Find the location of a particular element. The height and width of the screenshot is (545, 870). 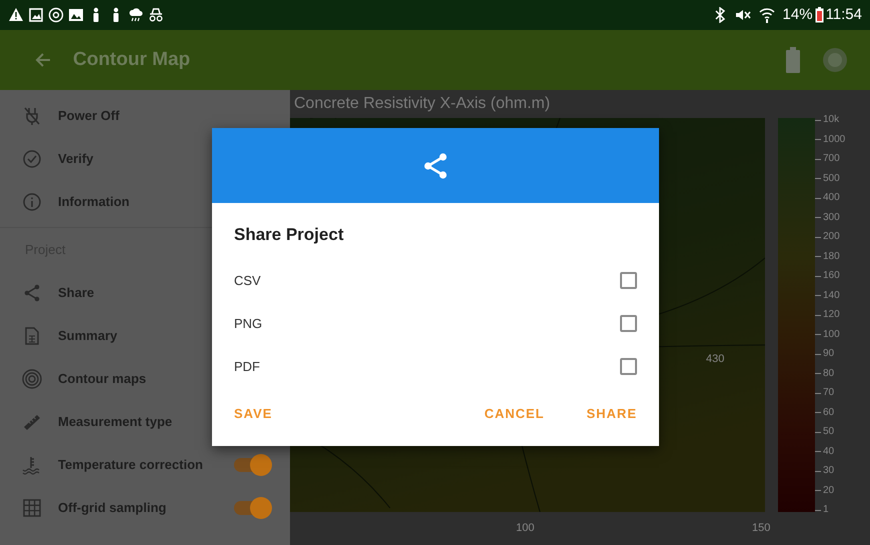

menu-item-label: Share is located at coordinates (76, 293).